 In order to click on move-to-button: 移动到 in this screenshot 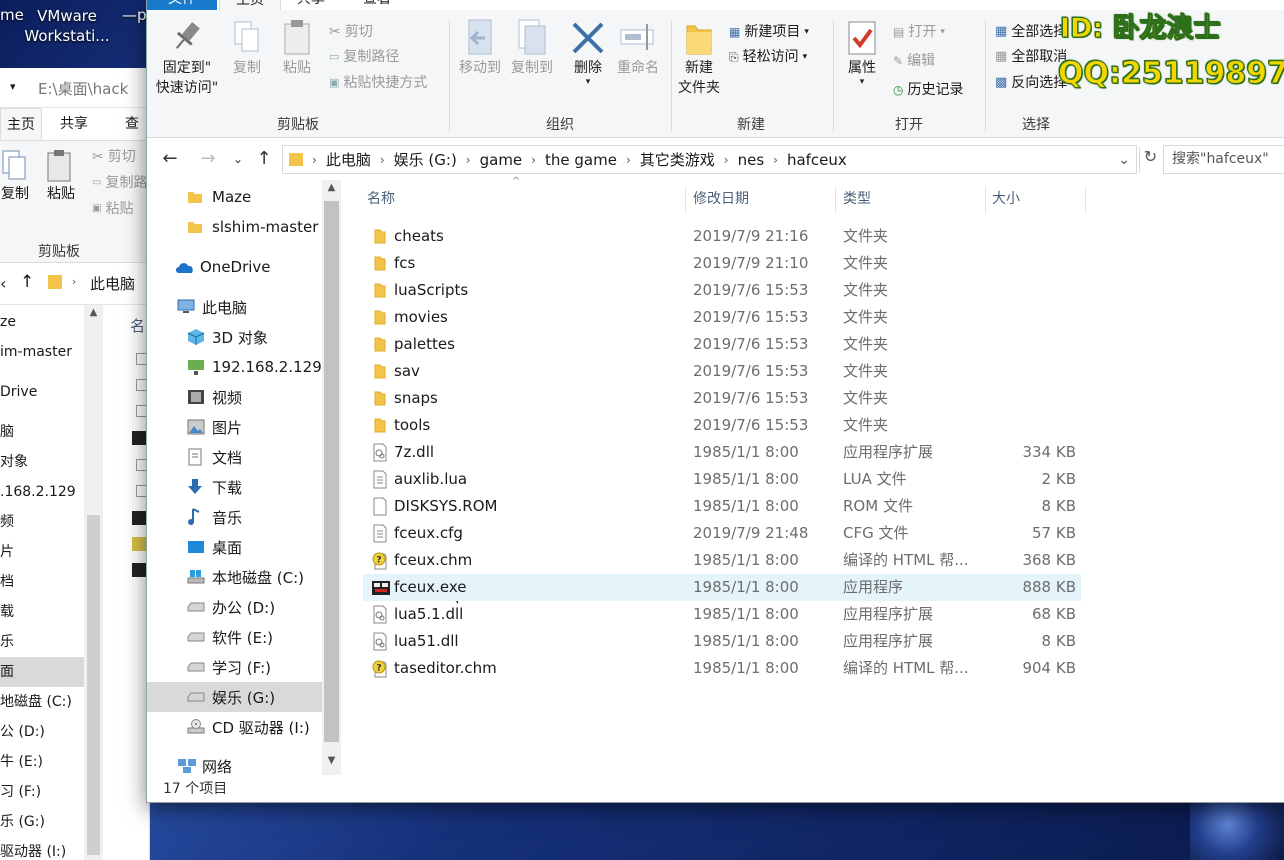, I will do `click(480, 48)`.